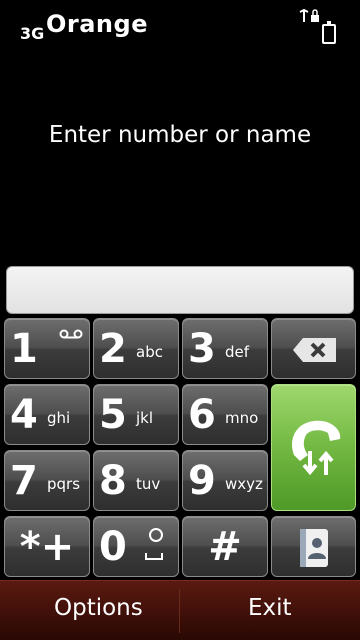  I want to click on key-digit: 3, so click(202, 349).